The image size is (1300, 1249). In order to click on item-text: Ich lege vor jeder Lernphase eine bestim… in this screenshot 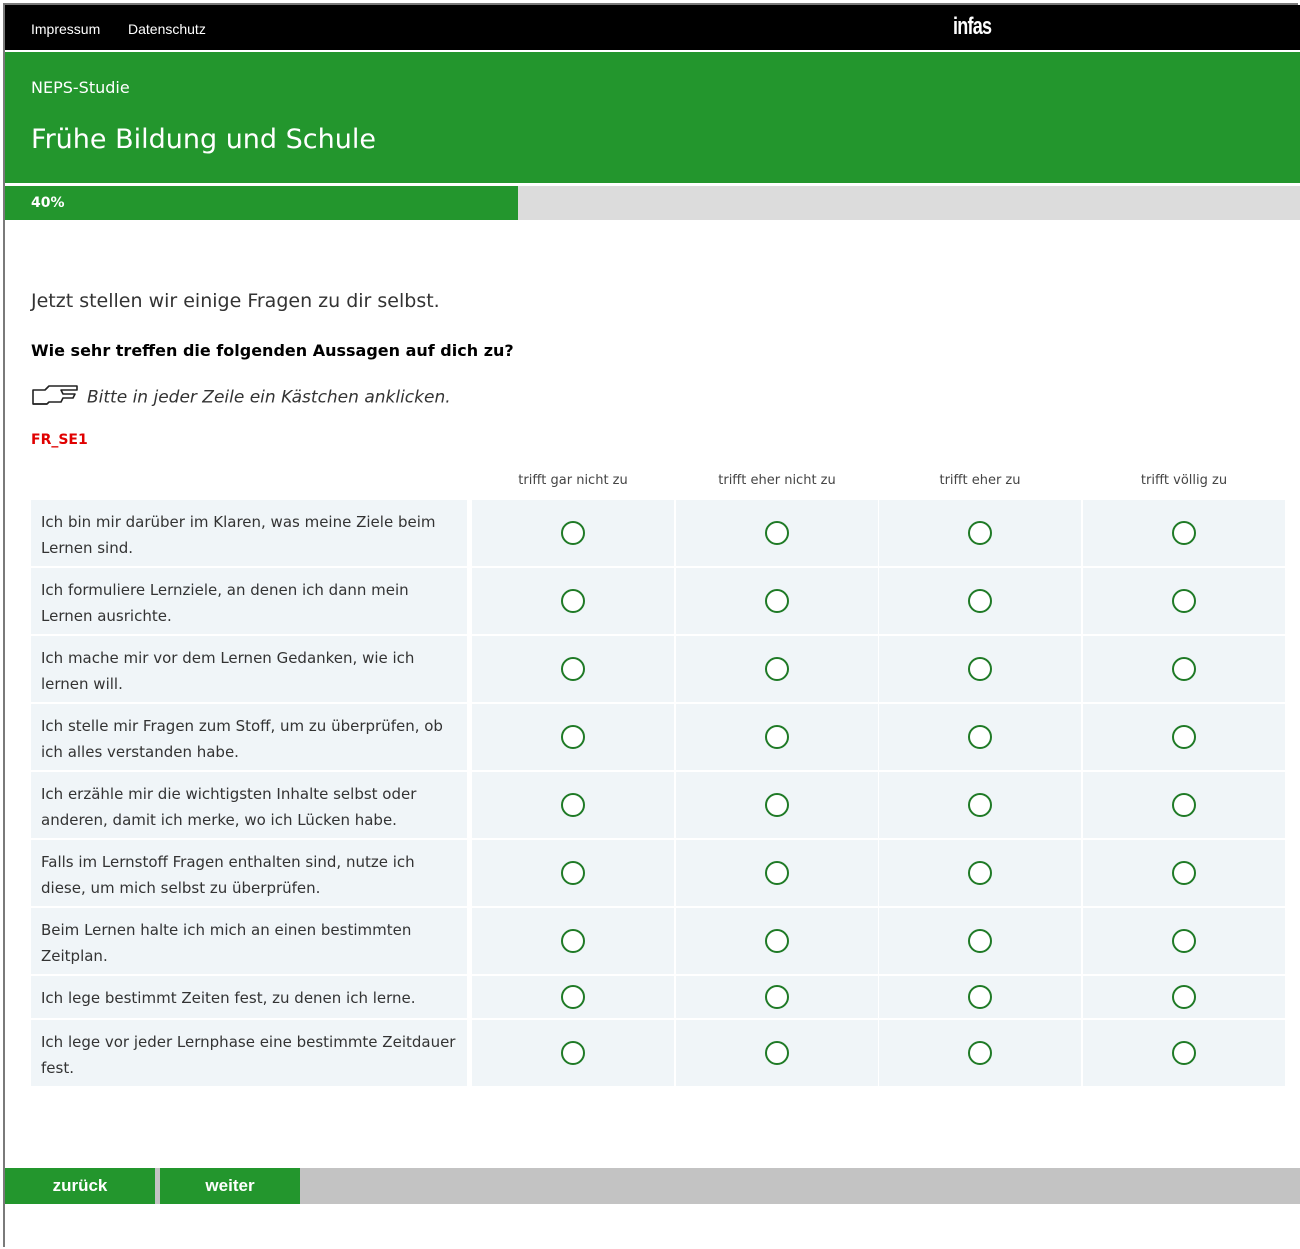, I will do `click(249, 1053)`.